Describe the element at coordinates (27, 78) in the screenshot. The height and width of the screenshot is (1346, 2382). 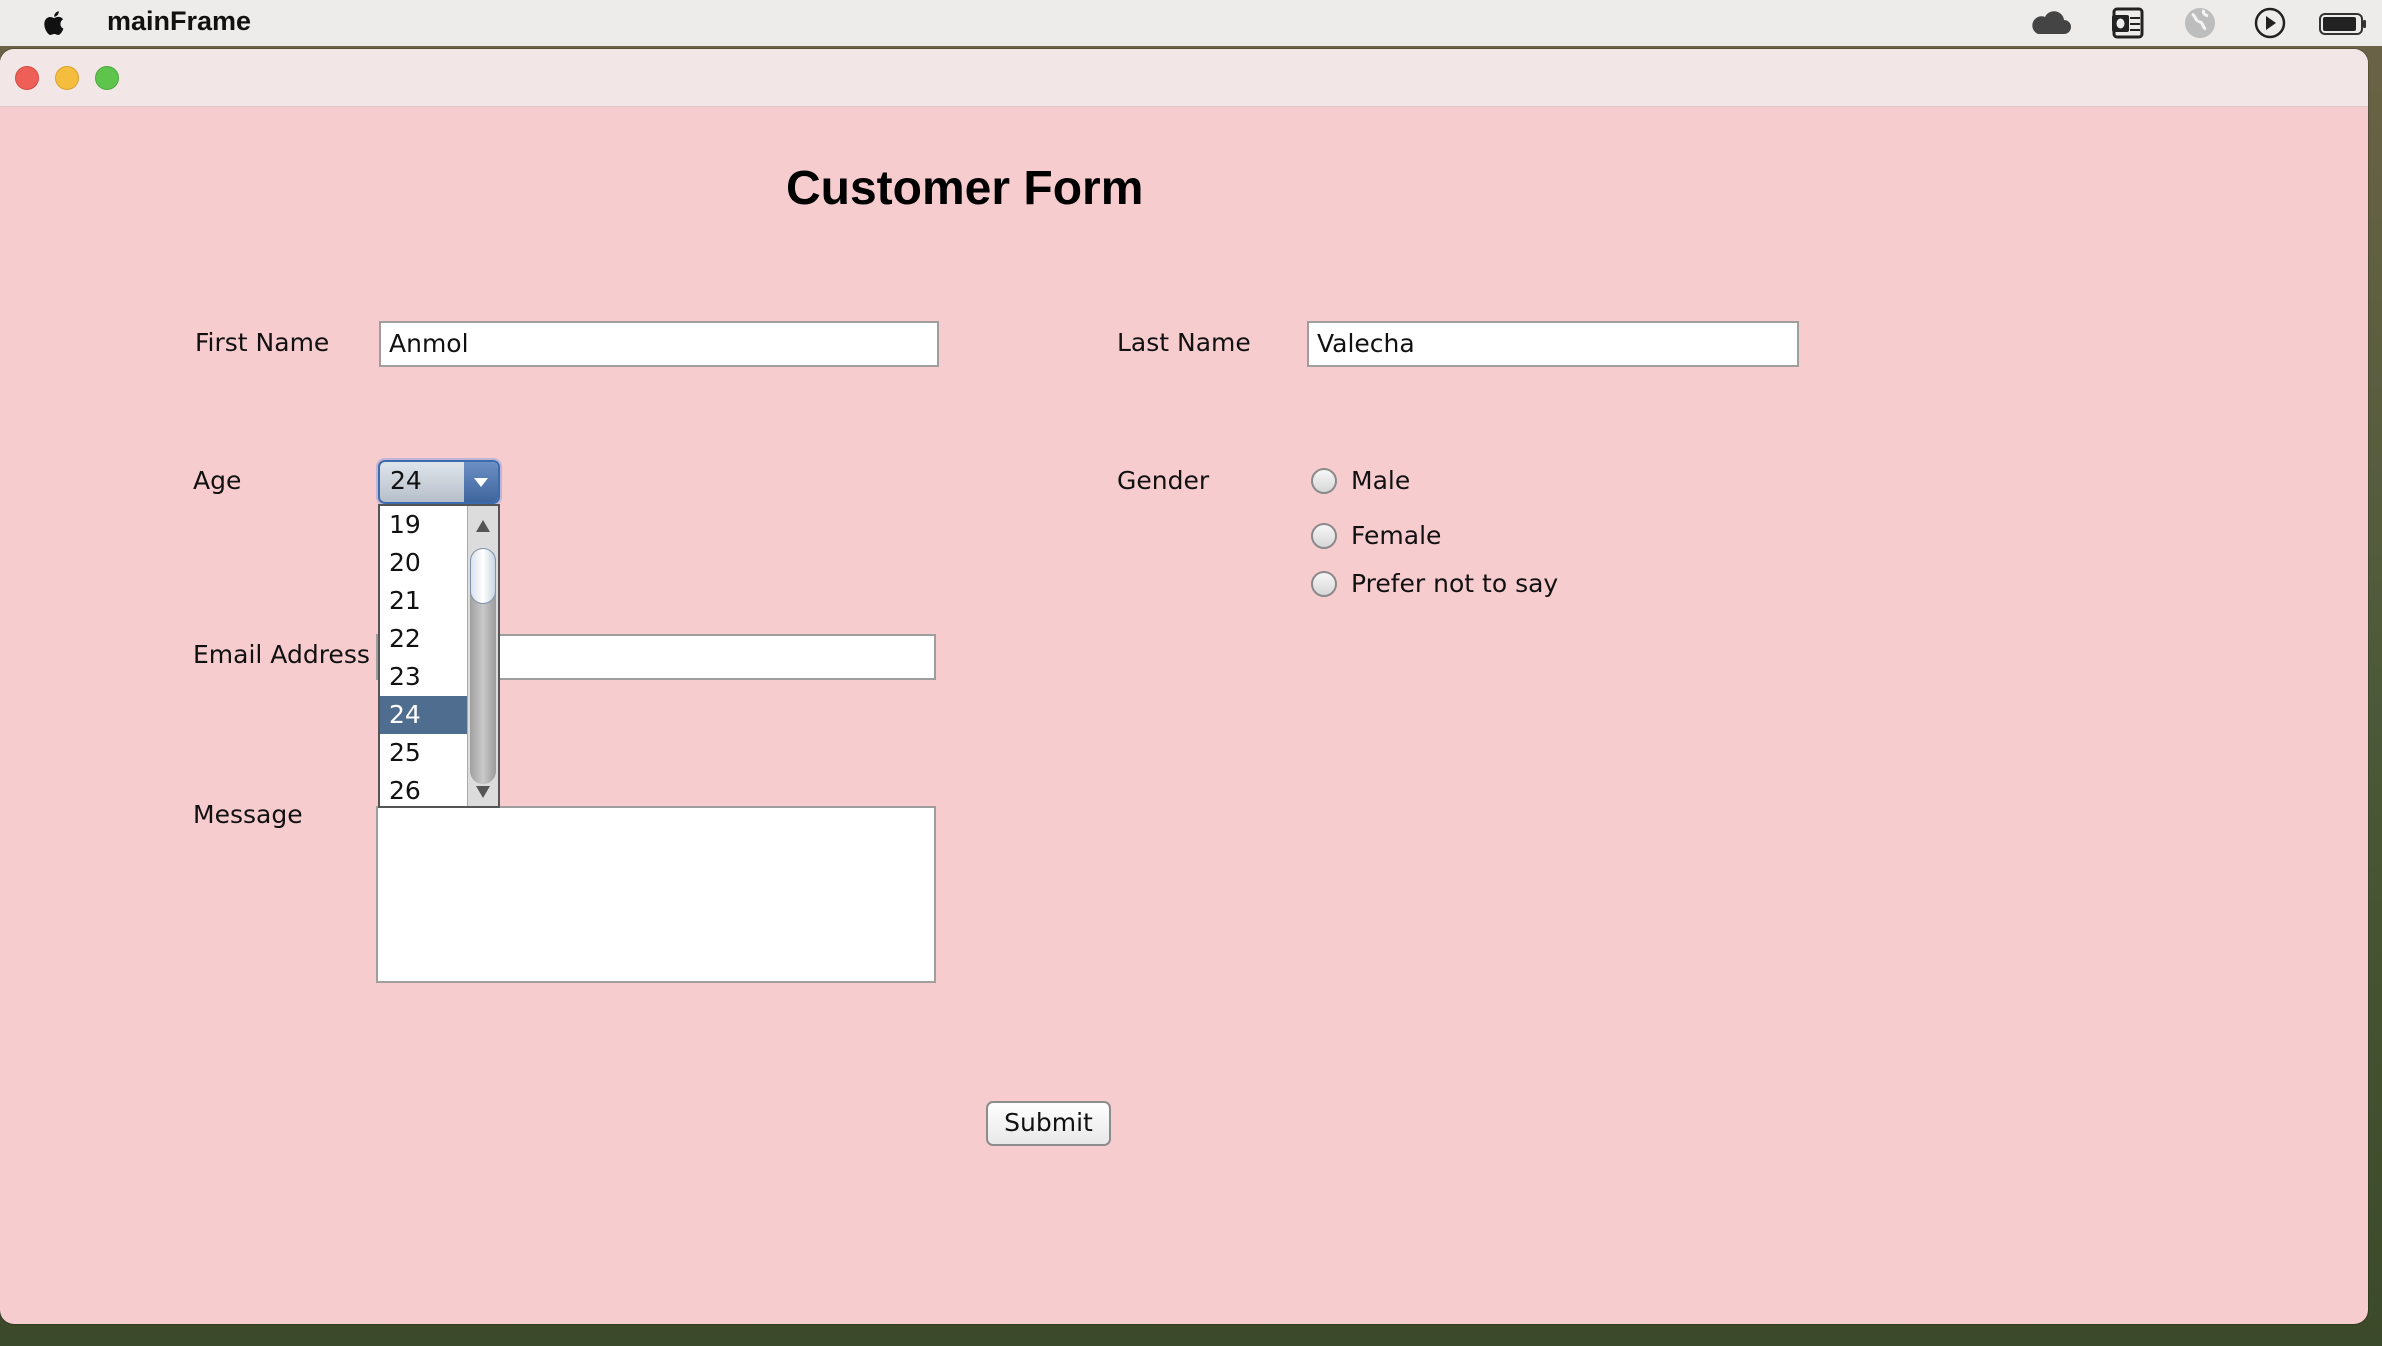
I see `close-window-button` at that location.